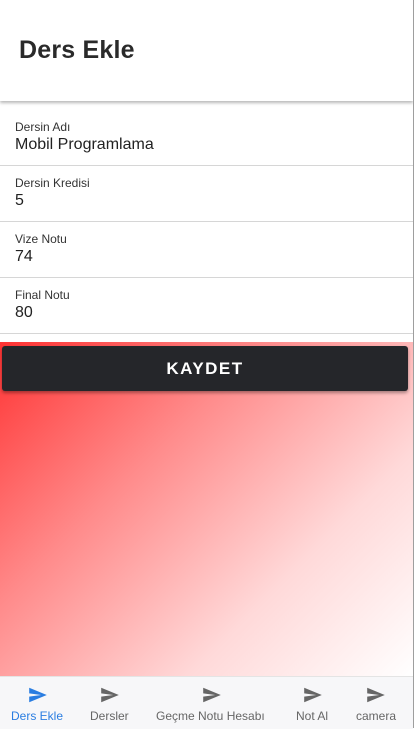  What do you see at coordinates (43, 127) in the screenshot?
I see `course-name-label: Dersin Adı` at bounding box center [43, 127].